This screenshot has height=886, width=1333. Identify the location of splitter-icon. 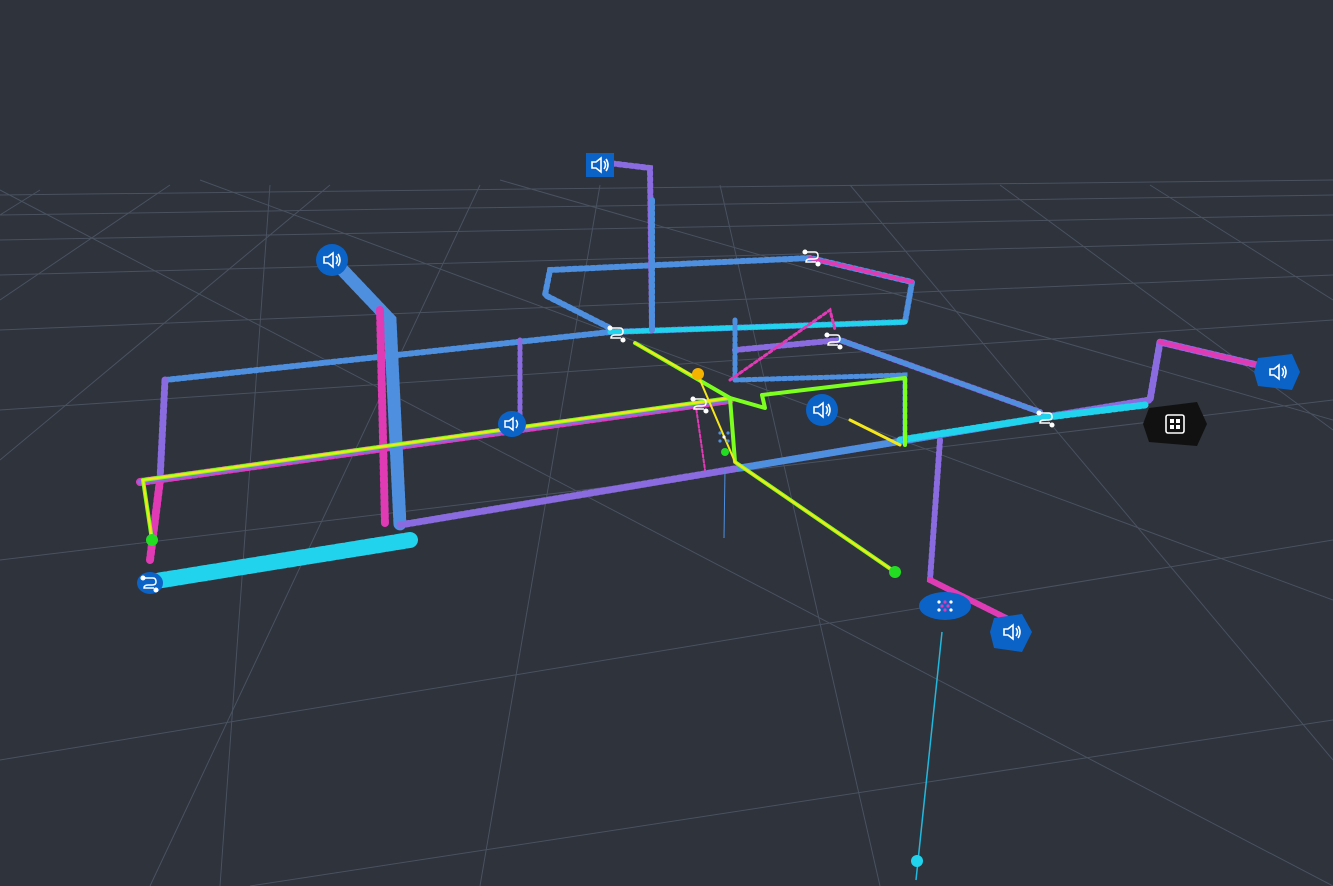
(724, 437).